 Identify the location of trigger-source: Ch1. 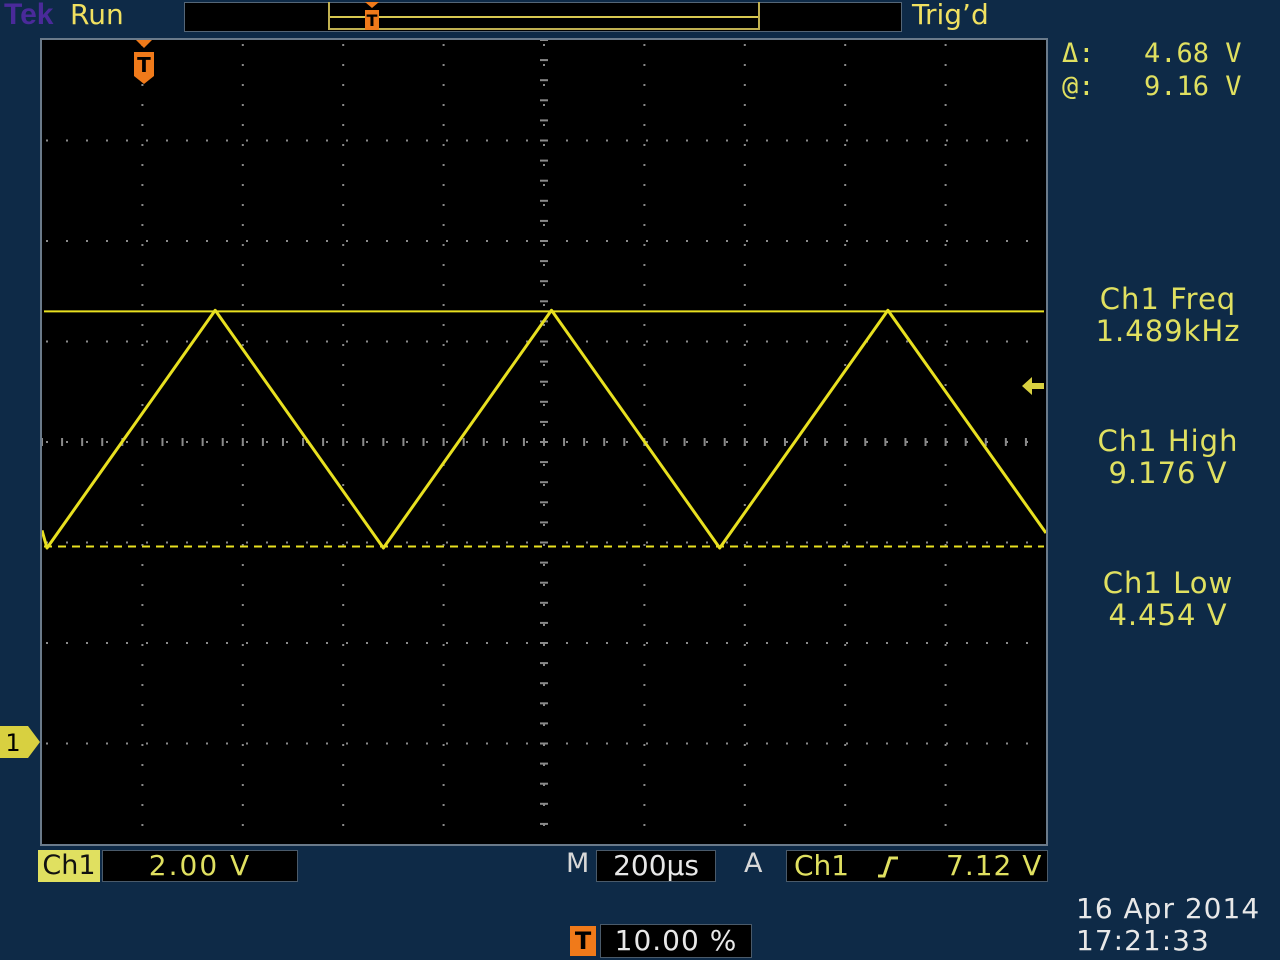
(821, 866).